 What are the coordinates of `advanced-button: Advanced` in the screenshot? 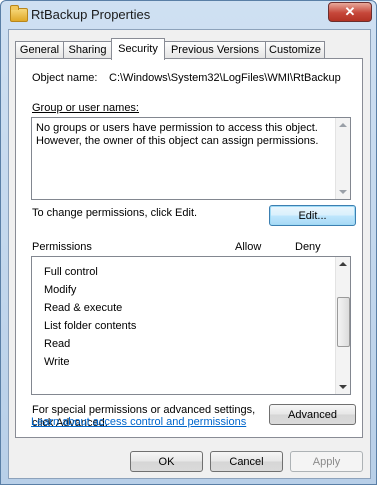 It's located at (312, 414).